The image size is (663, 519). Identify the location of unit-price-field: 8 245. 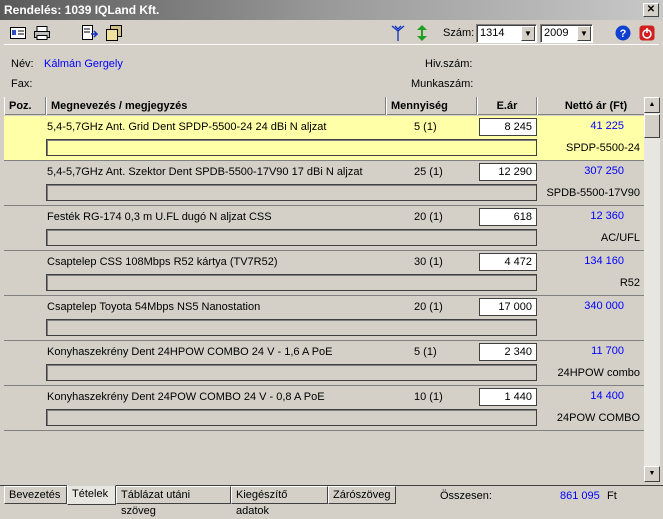
(508, 127).